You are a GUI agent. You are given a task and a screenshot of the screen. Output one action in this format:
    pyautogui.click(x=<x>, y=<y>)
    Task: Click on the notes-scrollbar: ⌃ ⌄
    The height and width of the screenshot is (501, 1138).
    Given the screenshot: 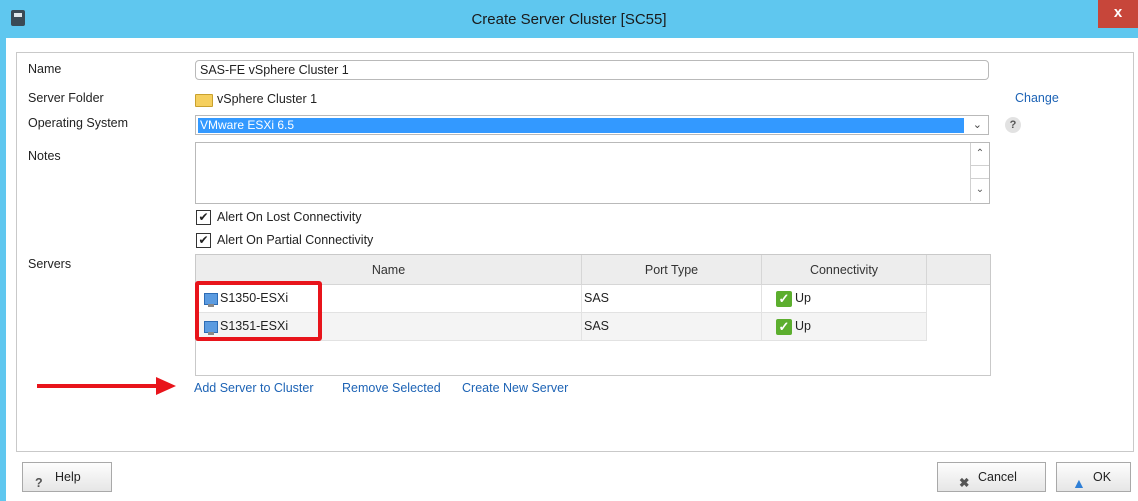 What is the action you would take?
    pyautogui.click(x=979, y=172)
    